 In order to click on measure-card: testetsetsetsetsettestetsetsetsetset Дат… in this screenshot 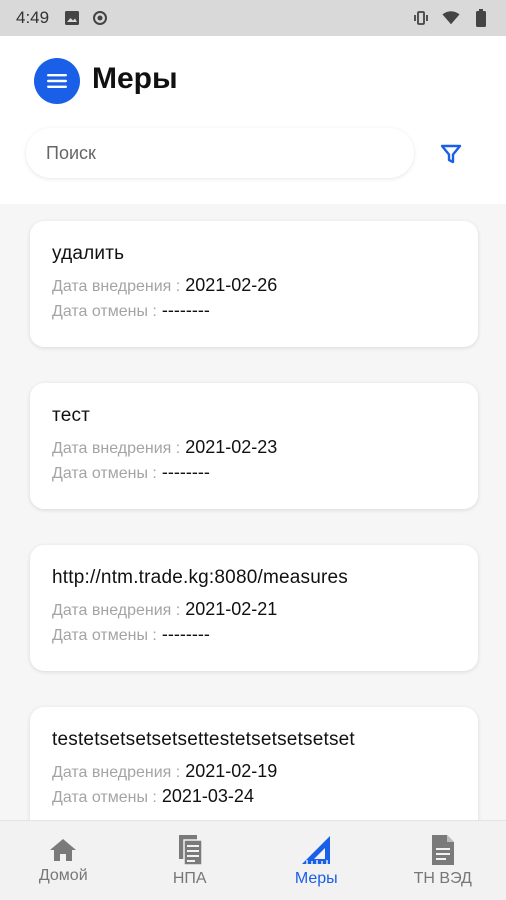, I will do `click(254, 763)`.